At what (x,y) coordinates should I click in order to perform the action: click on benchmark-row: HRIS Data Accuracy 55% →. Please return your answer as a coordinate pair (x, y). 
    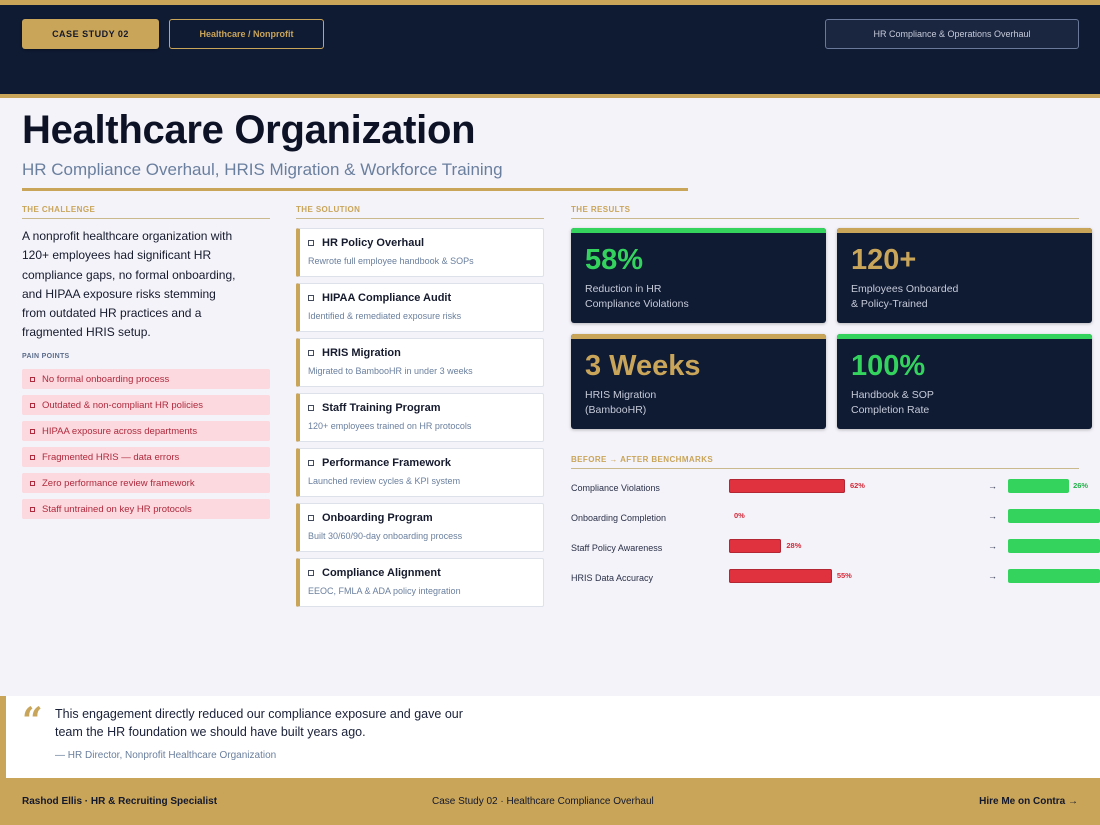
    Looking at the image, I should click on (835, 579).